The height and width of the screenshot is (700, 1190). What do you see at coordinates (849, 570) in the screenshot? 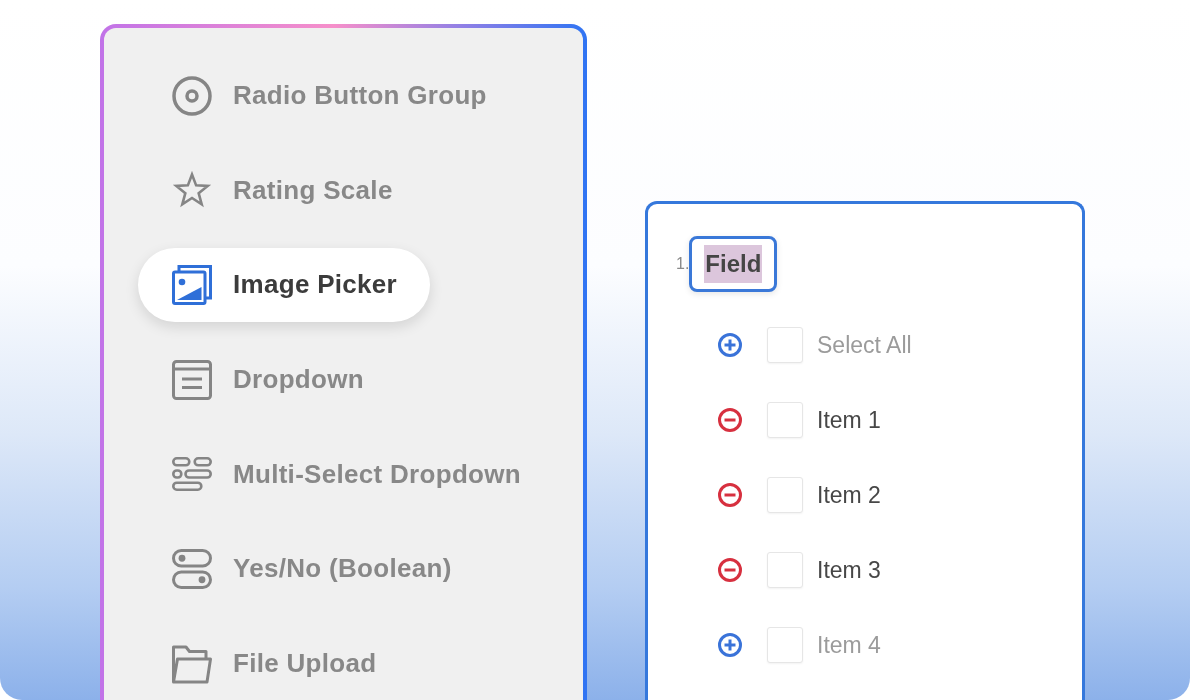
I see `choice-label: Item 3` at bounding box center [849, 570].